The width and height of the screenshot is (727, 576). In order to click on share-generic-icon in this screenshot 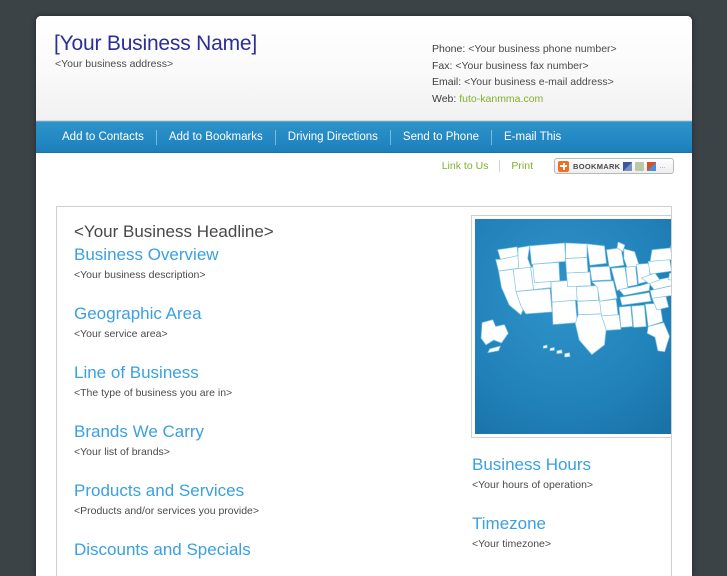, I will do `click(640, 166)`.